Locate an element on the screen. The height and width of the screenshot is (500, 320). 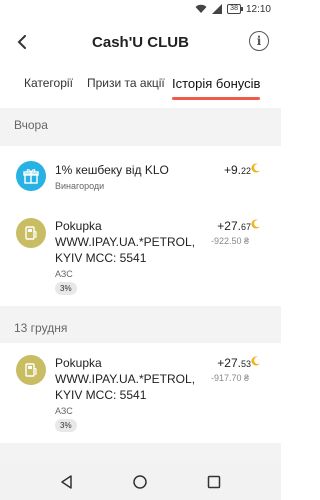
date-header: 13 грудня is located at coordinates (41, 328).